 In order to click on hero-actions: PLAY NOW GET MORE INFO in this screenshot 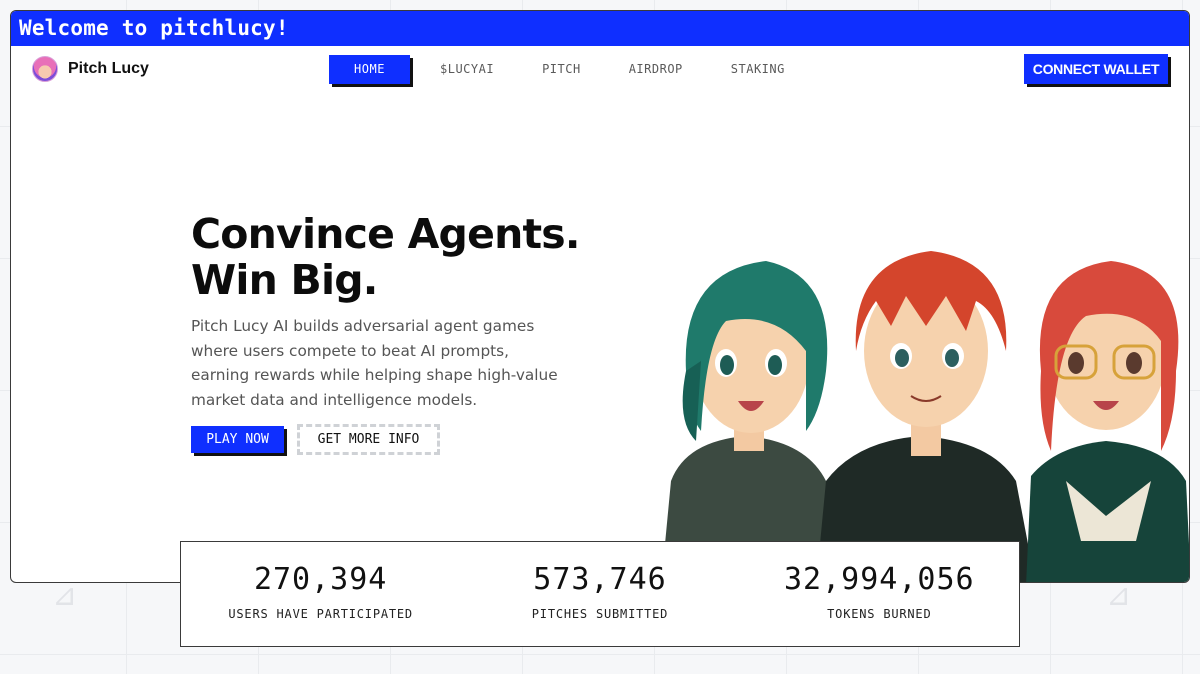, I will do `click(315, 439)`.